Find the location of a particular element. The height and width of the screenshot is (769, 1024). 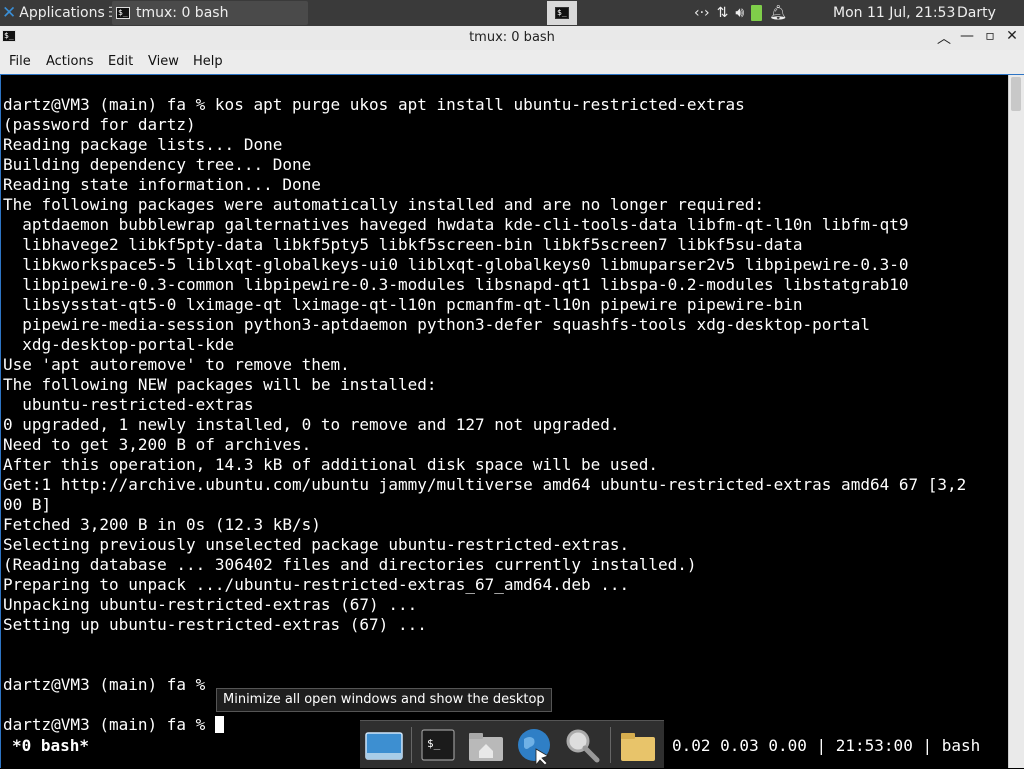

tmux-status-right: 0.02 0.03 0.00 | 21:53:00 | bash is located at coordinates (826, 745).